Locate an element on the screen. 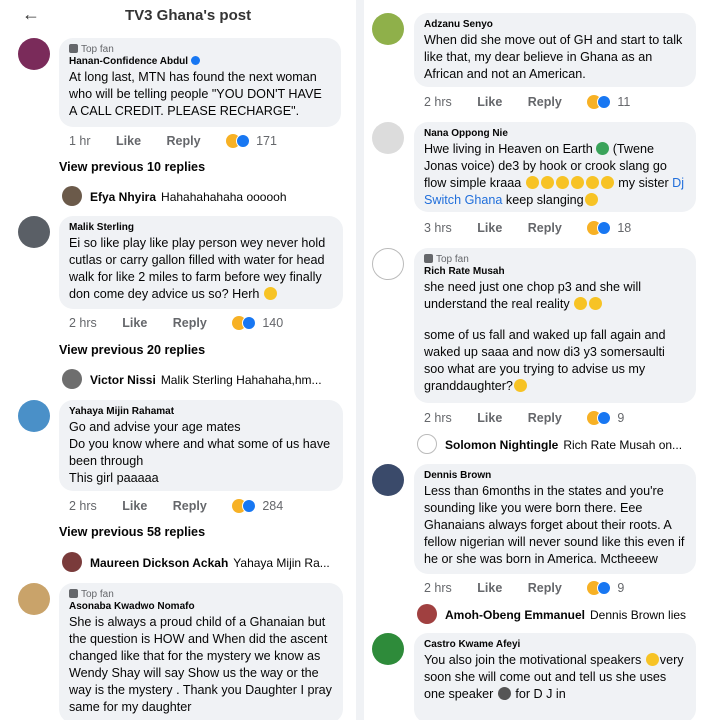 The height and width of the screenshot is (720, 720). comment-actions: 2 hrs Like Reply 11 is located at coordinates (538, 102).